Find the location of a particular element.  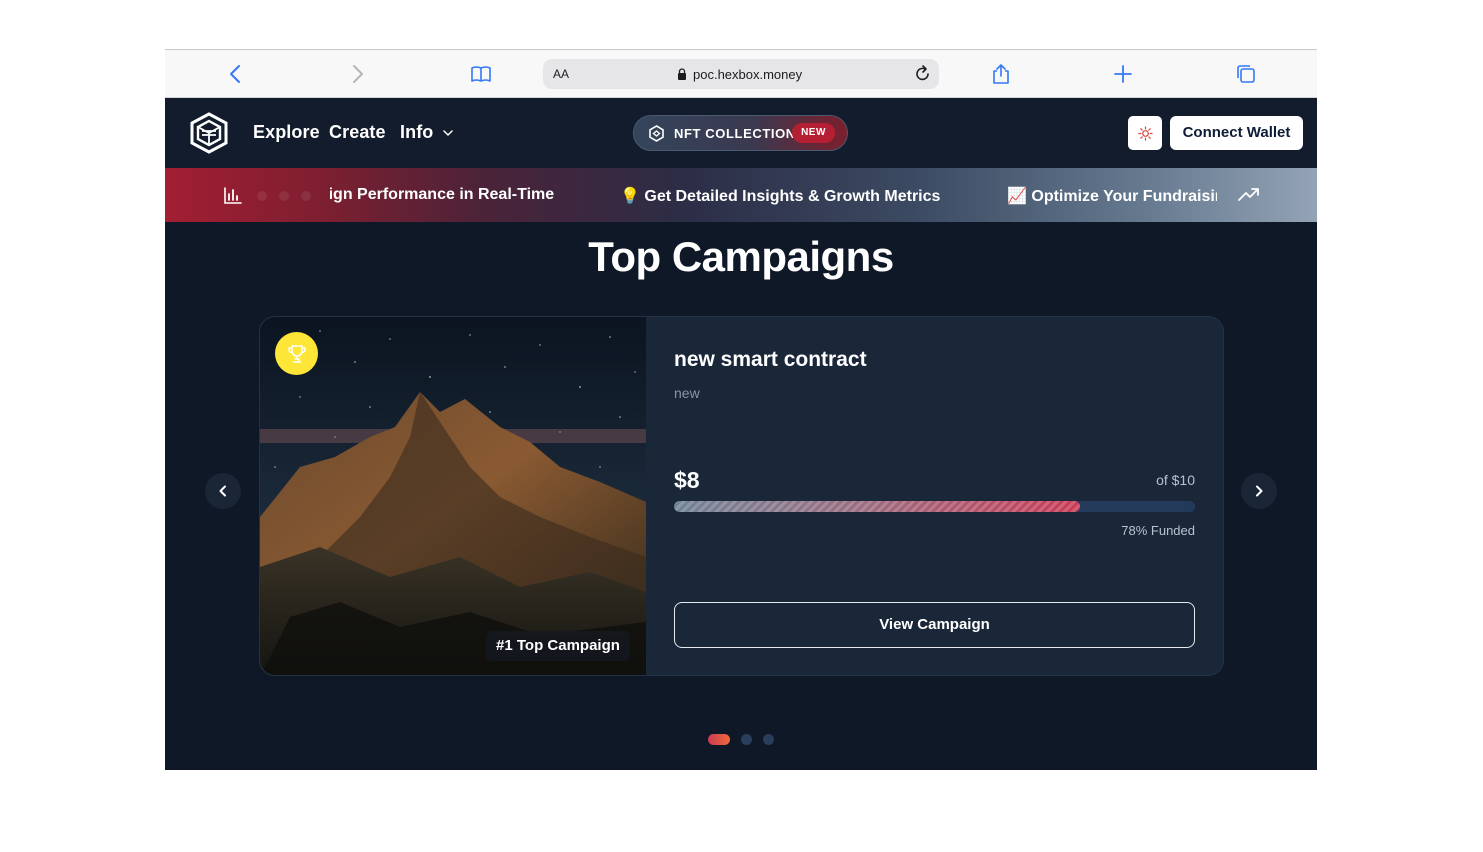

share-button is located at coordinates (1001, 74).